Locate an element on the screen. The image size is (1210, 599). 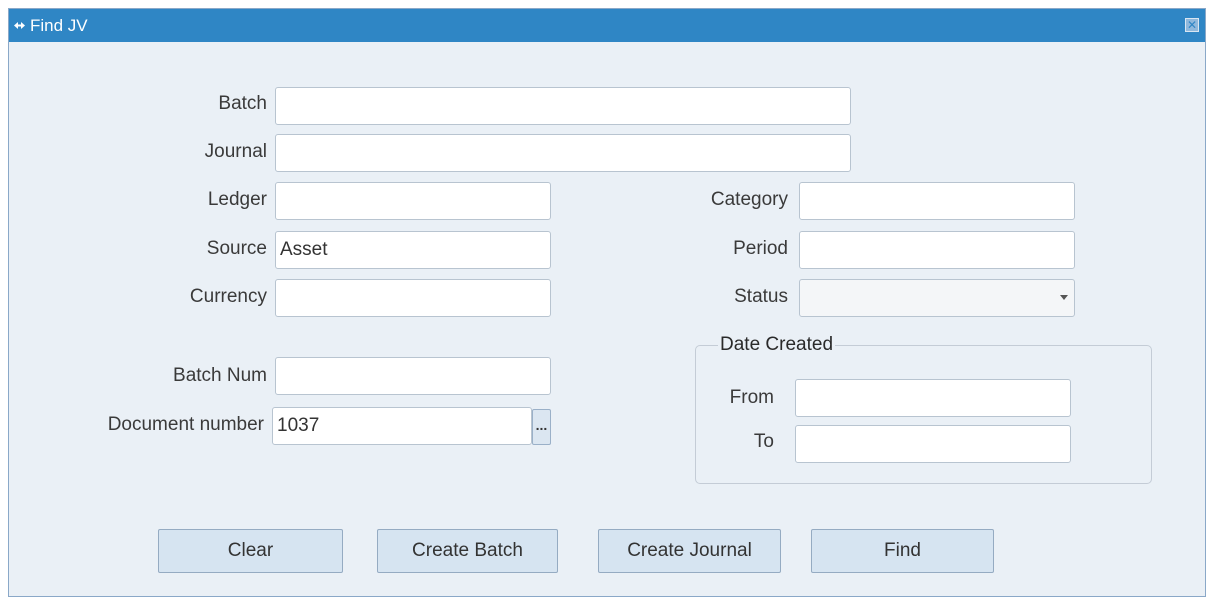
status-dropdown is located at coordinates (937, 298).